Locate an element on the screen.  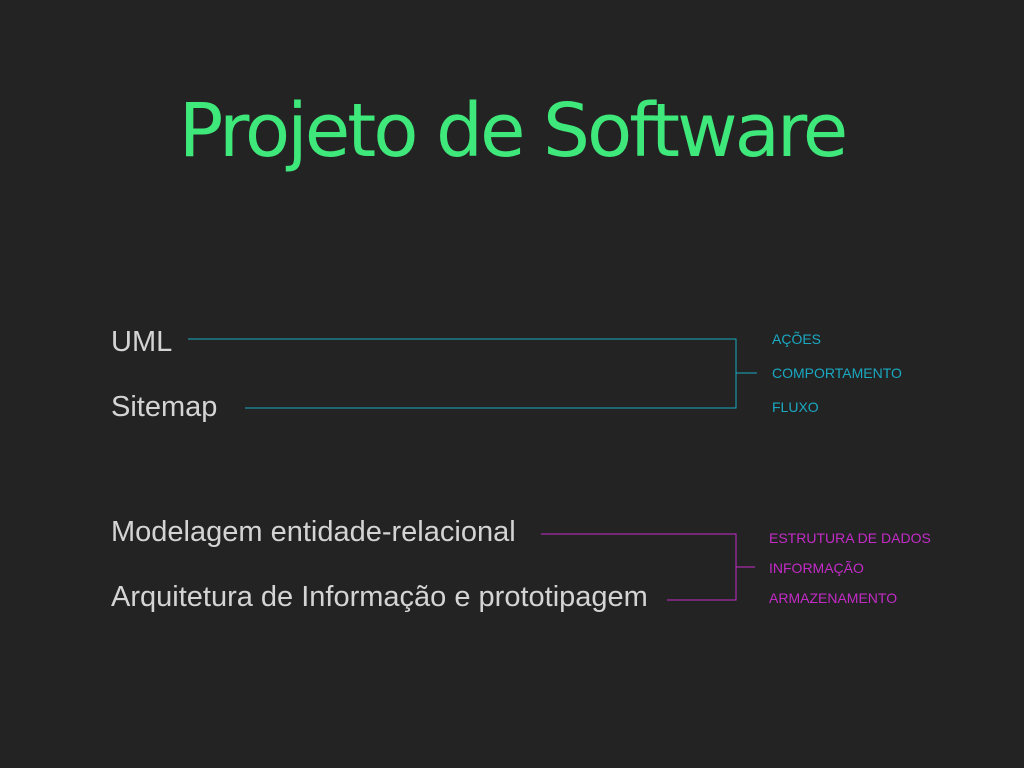
bracket-data-group is located at coordinates (639, 567).